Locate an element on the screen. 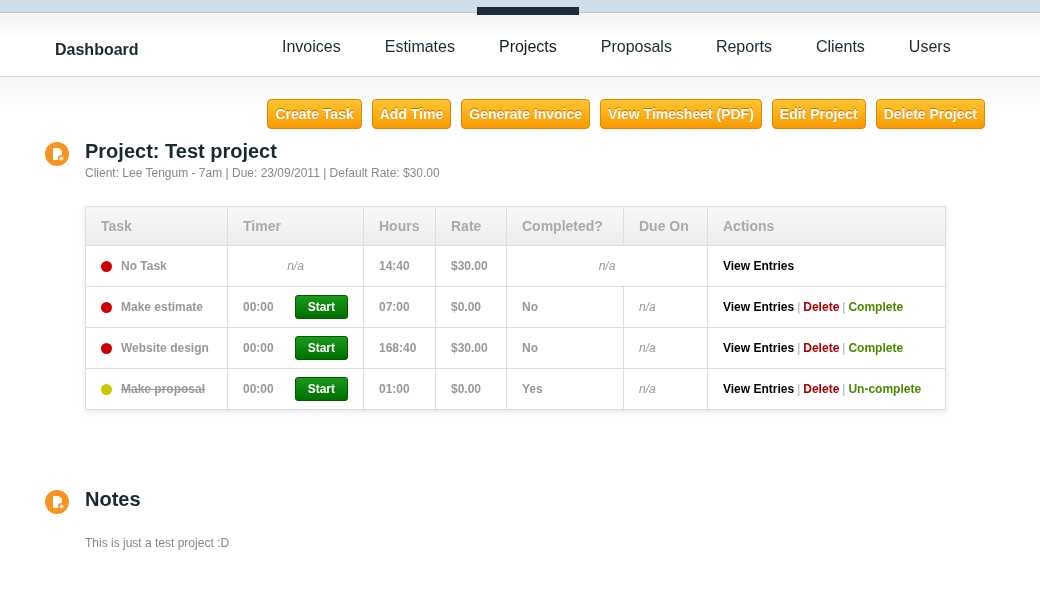  nav-item: Projects is located at coordinates (527, 38).